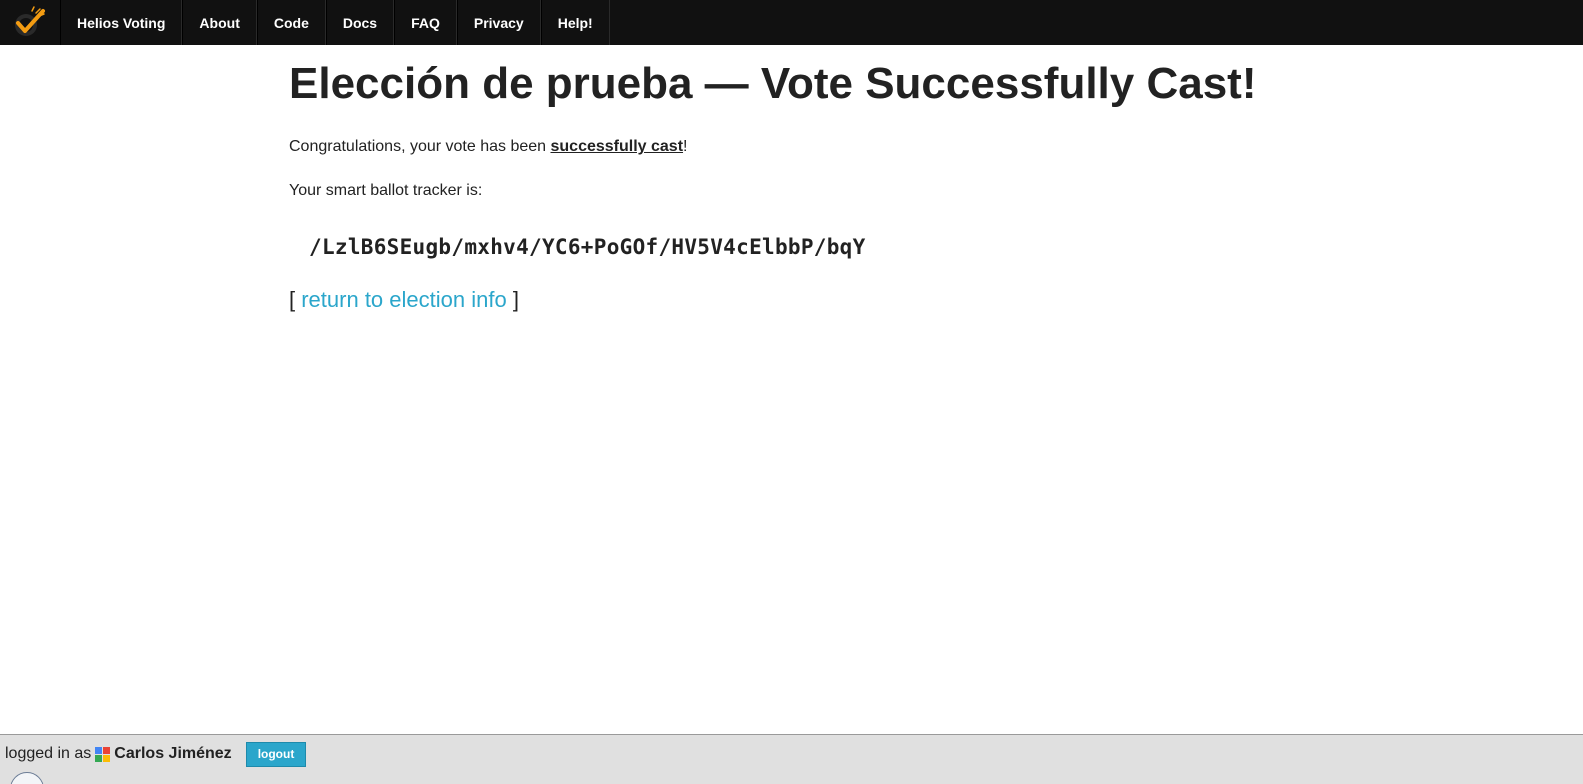 The image size is (1583, 784). What do you see at coordinates (498, 22) in the screenshot?
I see `nav-privacy: Privacy` at bounding box center [498, 22].